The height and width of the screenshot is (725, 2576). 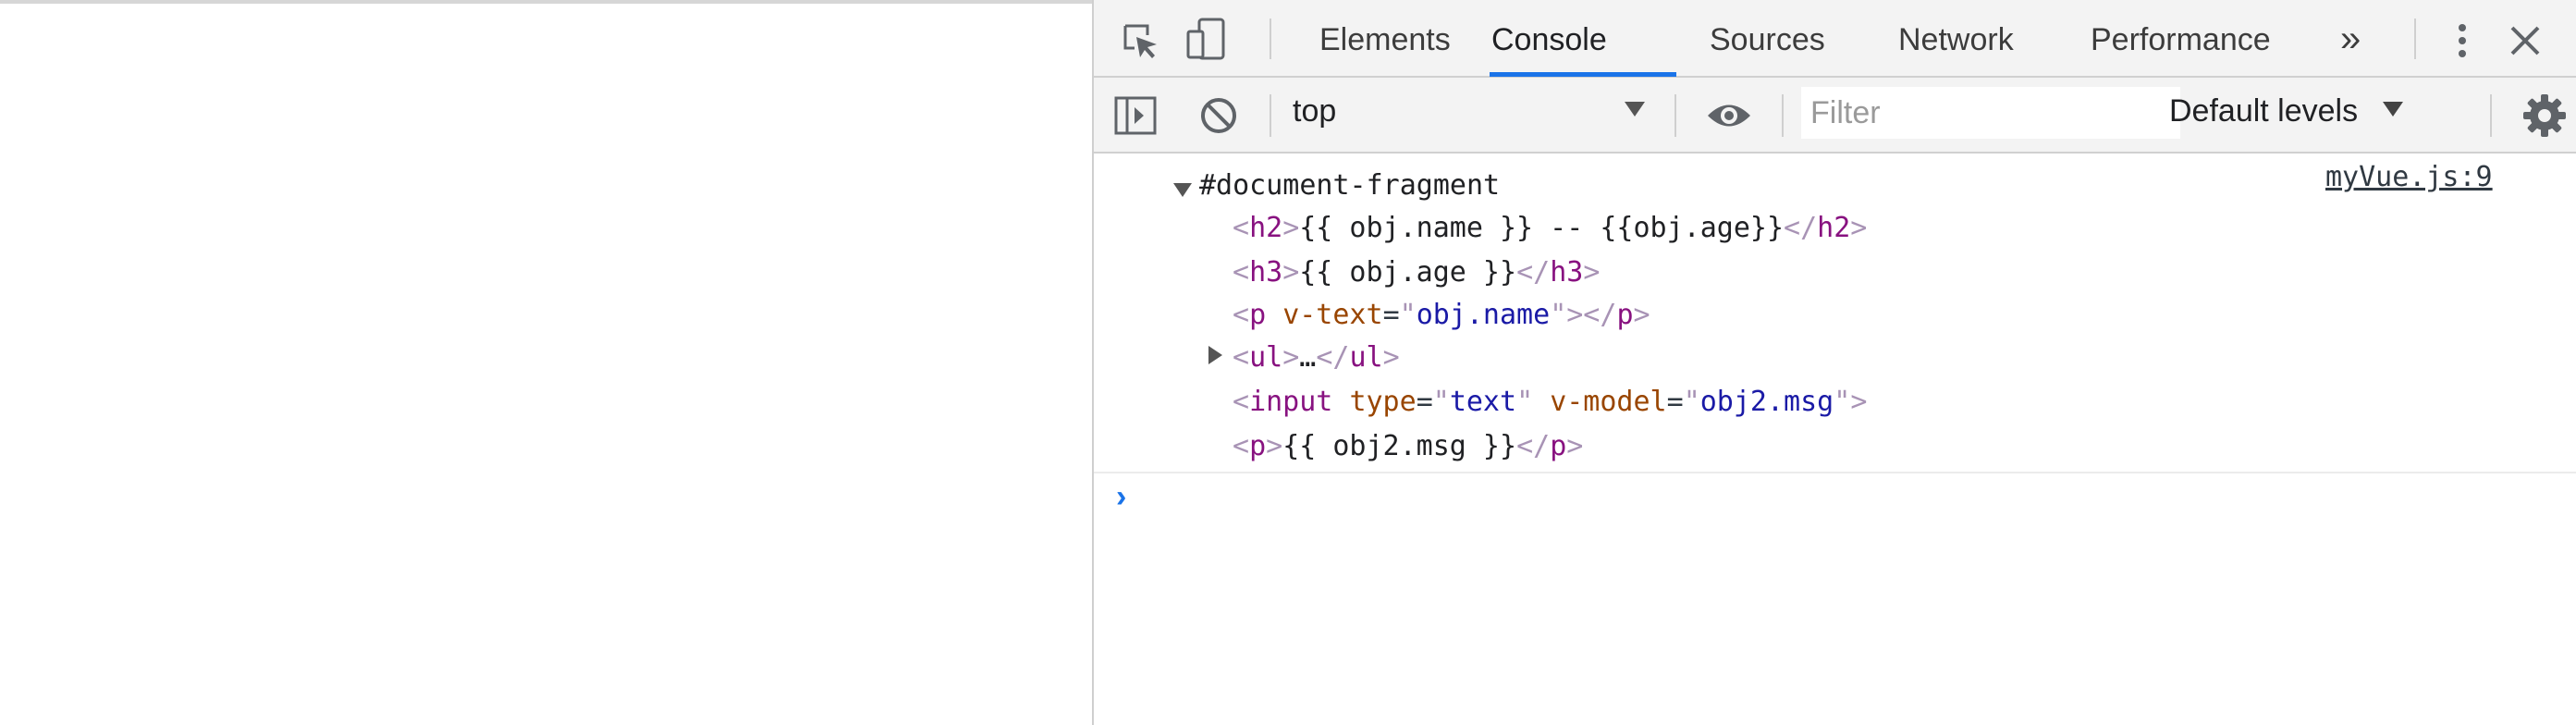 I want to click on source-link: myVue.js:9, so click(x=2409, y=177).